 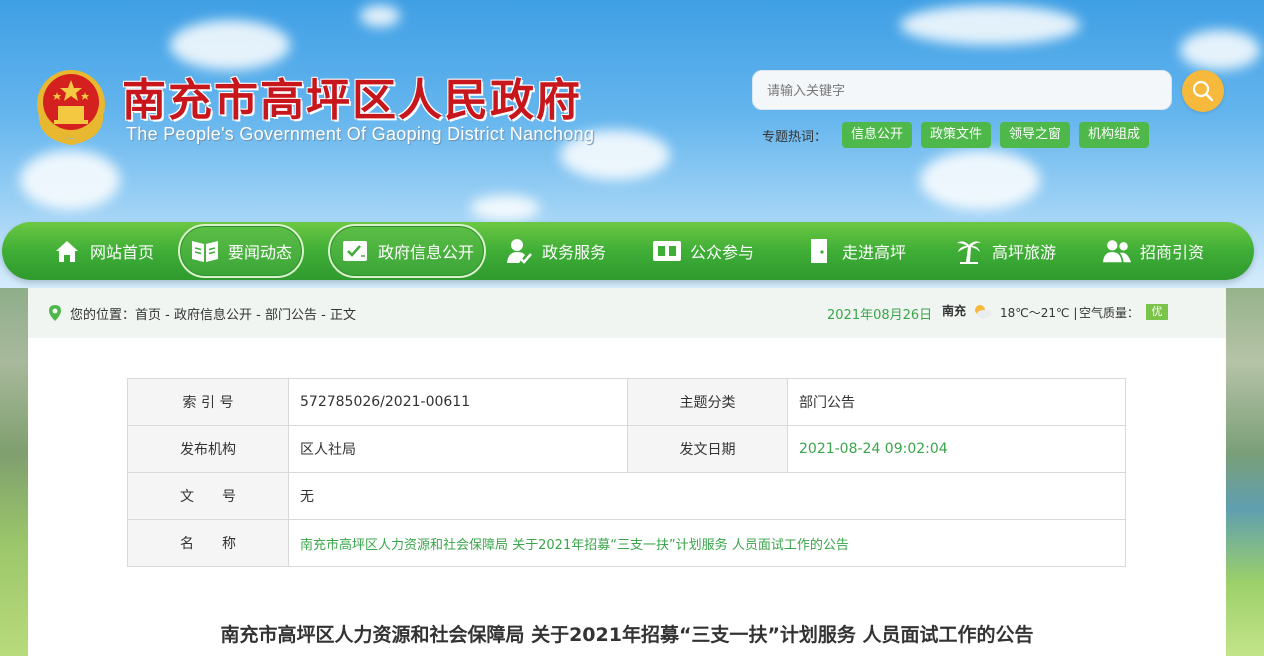 I want to click on landscape-strip-right, so click(x=1245, y=472).